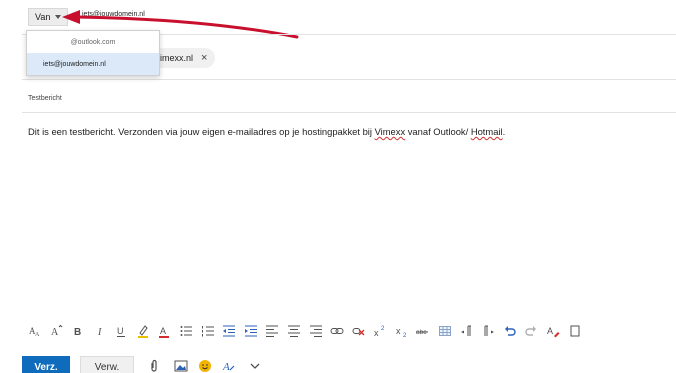 The height and width of the screenshot is (373, 676). I want to click on numbered-list-icon, so click(208, 331).